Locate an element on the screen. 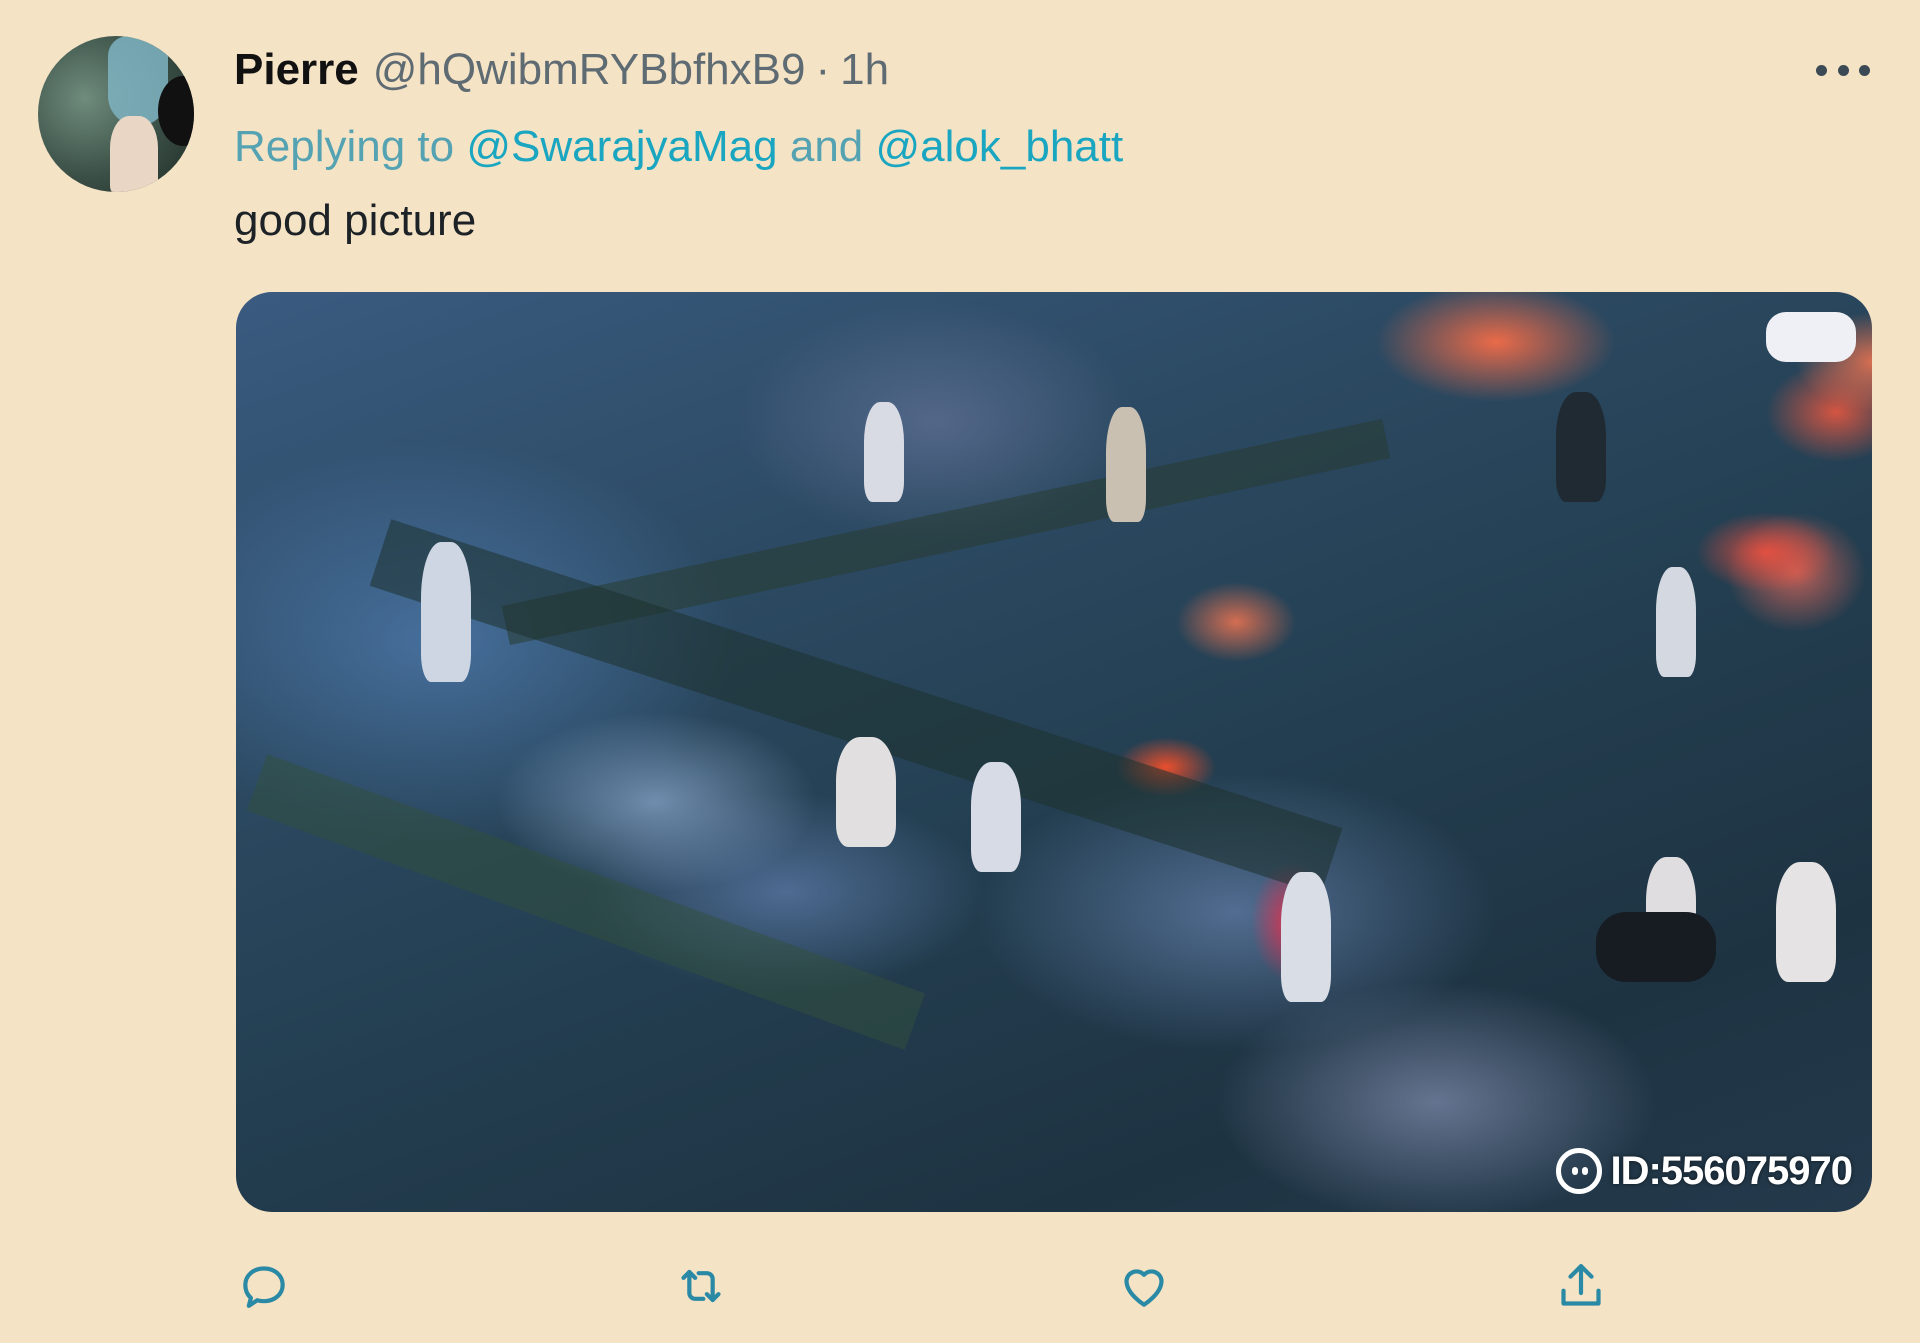 The image size is (1920, 1343). share-button is located at coordinates (1581, 1286).